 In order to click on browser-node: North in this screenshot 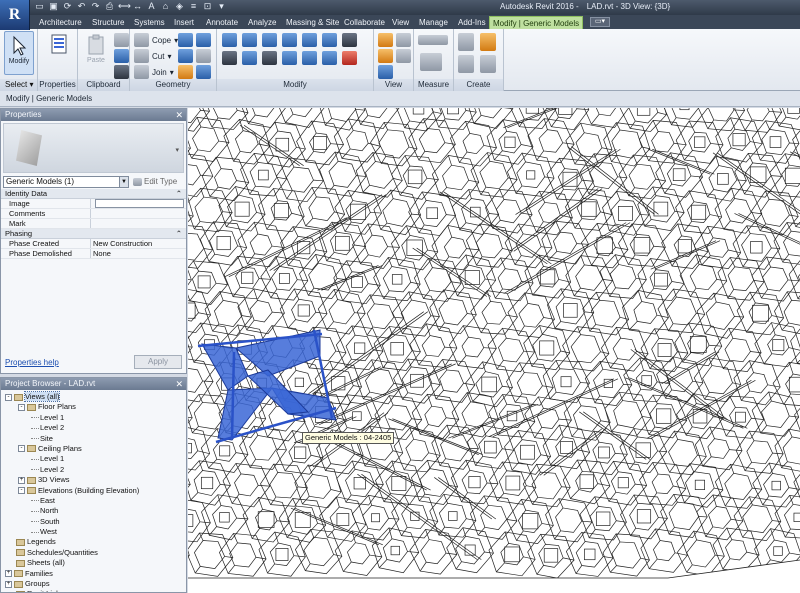, I will do `click(93, 511)`.